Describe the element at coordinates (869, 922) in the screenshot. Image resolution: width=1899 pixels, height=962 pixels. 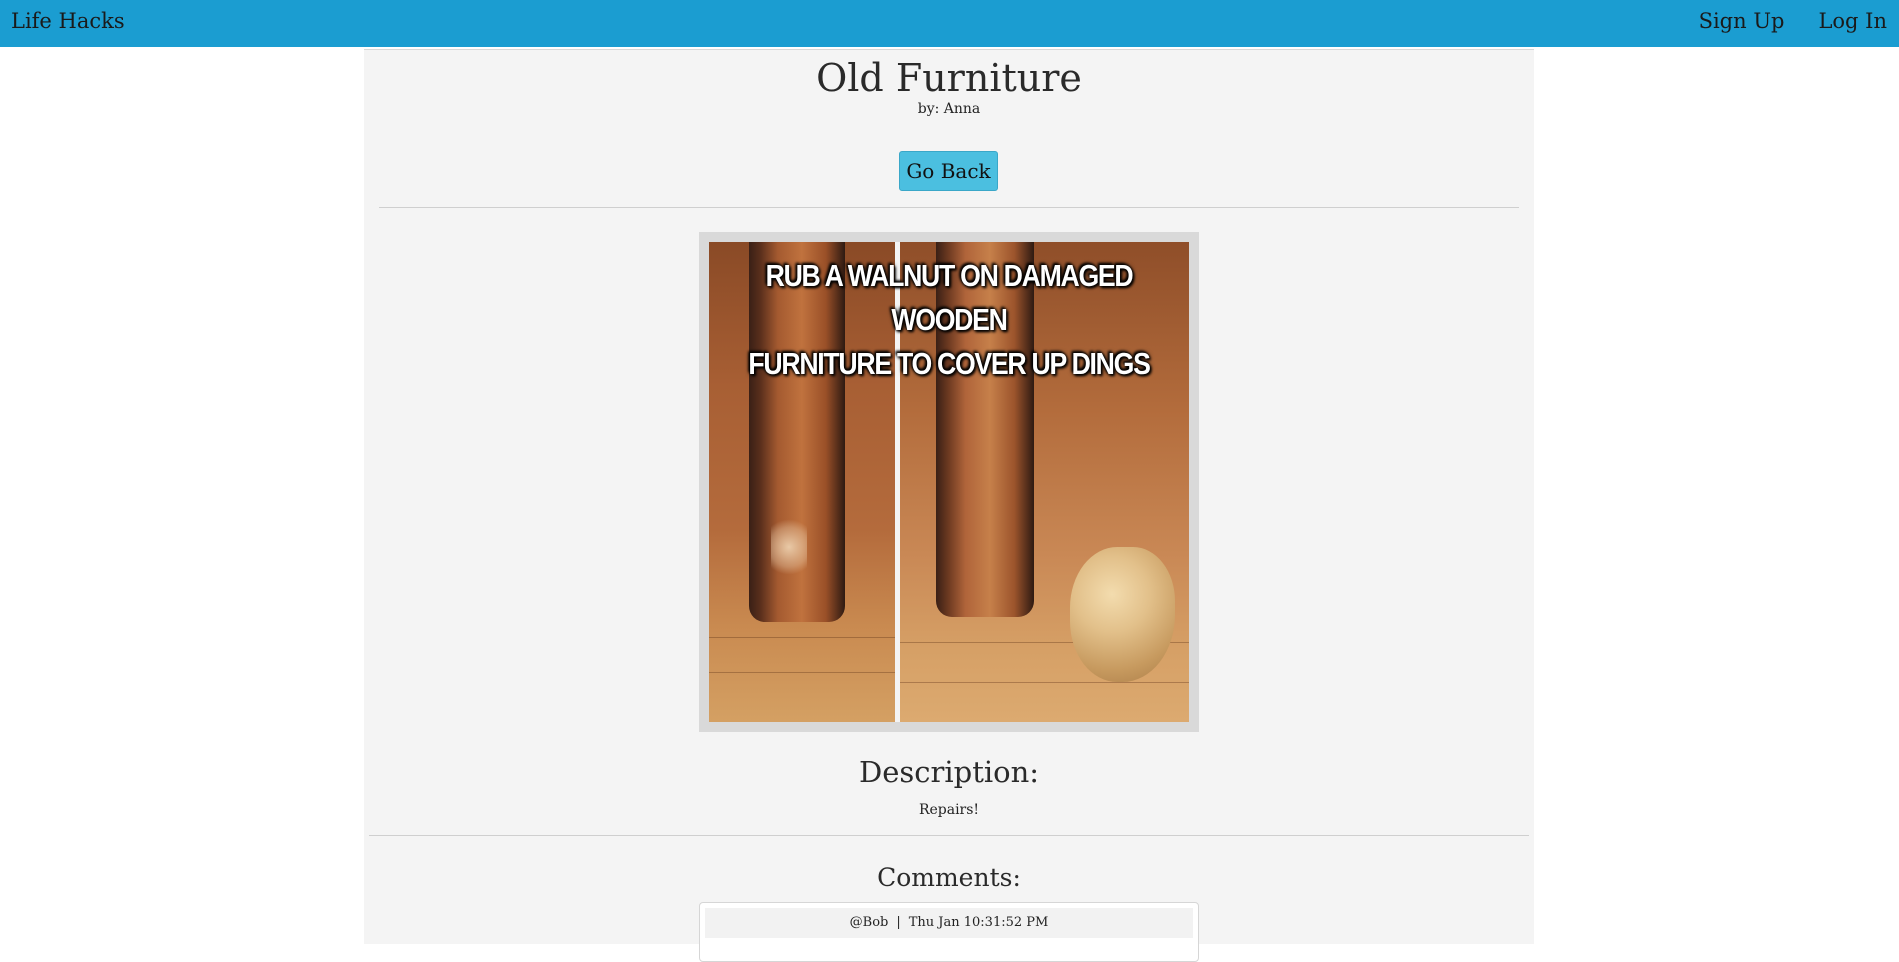
I see `comment-author: @Bob` at that location.